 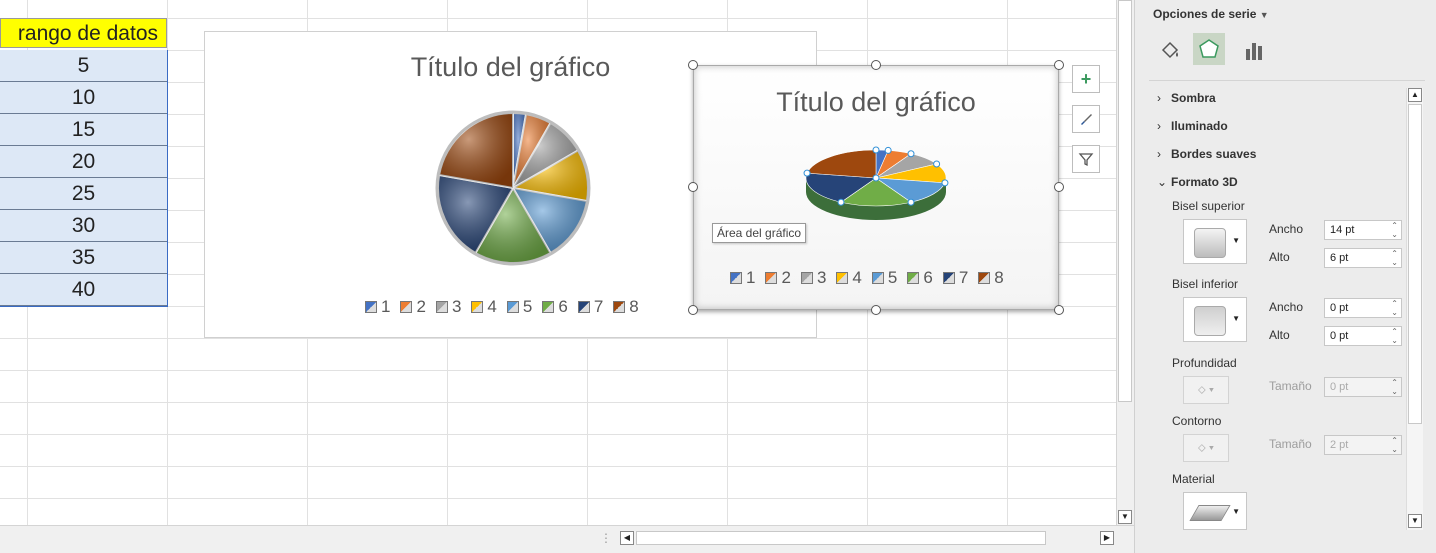 I want to click on bevel-bottom-picker: ▼, so click(x=1215, y=319).